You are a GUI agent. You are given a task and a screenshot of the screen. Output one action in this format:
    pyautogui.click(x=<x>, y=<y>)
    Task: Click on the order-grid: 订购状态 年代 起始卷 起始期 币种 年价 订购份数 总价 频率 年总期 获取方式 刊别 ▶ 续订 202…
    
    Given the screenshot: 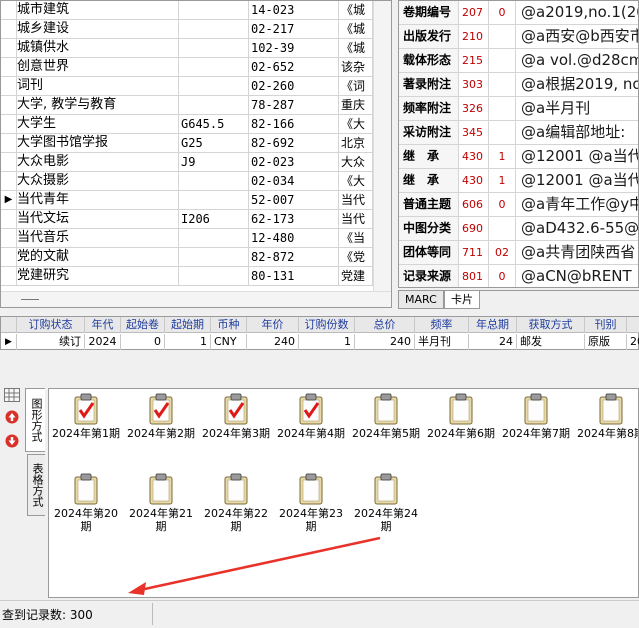 What is the action you would take?
    pyautogui.click(x=319, y=333)
    